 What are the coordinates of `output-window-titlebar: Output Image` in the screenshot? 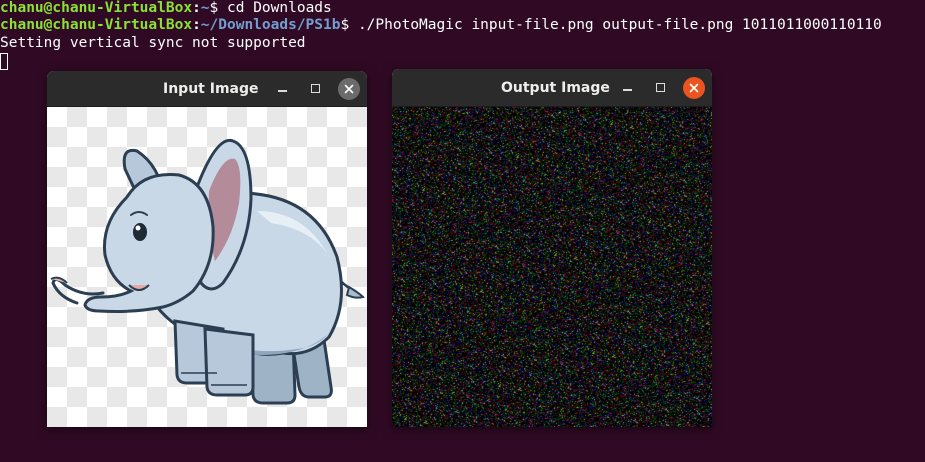 It's located at (552, 88).